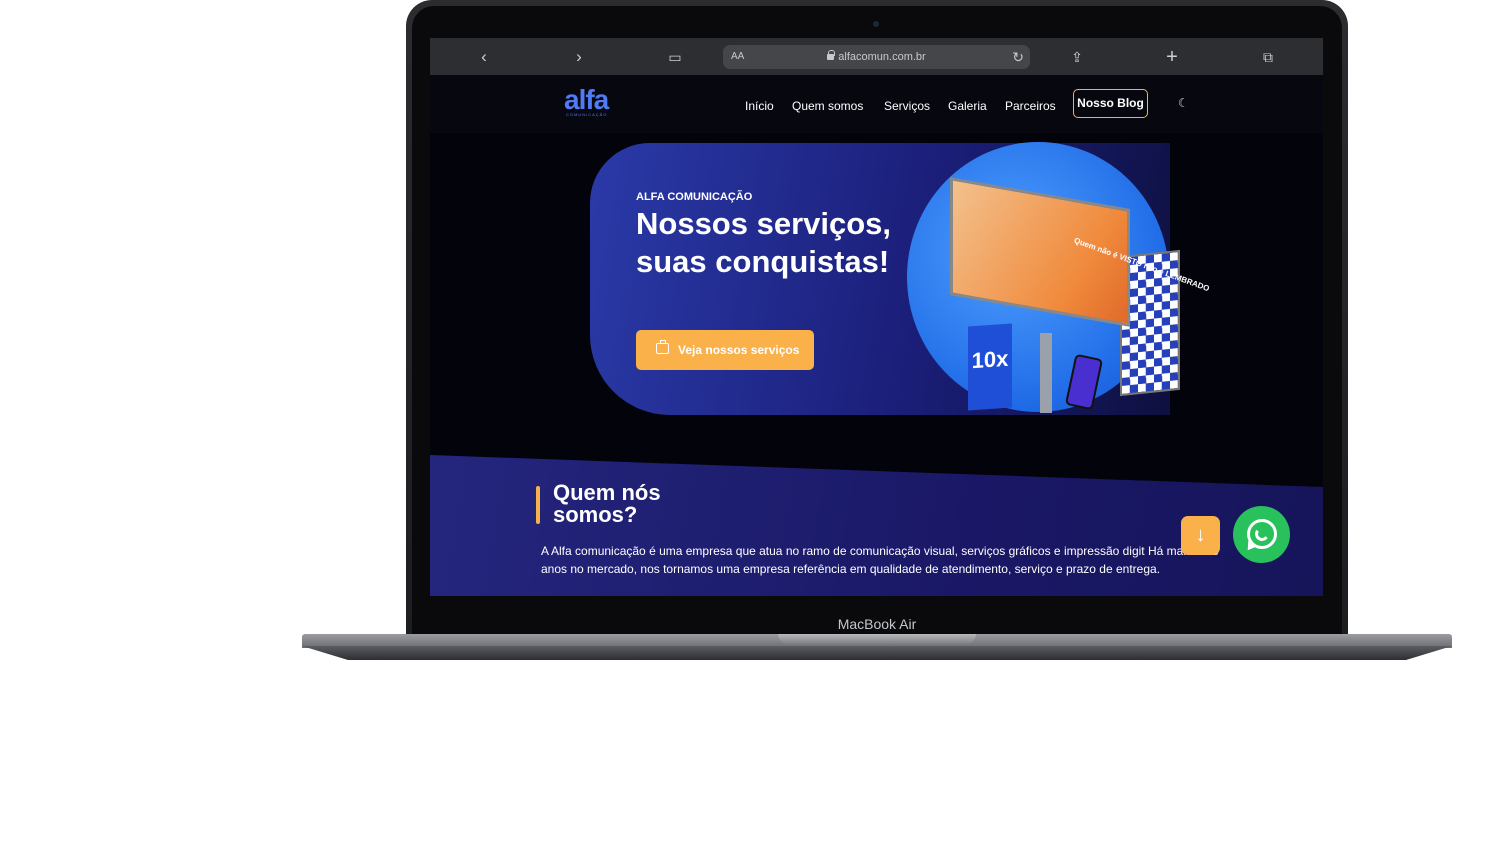 This screenshot has width=1498, height=860. What do you see at coordinates (586, 100) in the screenshot?
I see `site-logo: alfa` at bounding box center [586, 100].